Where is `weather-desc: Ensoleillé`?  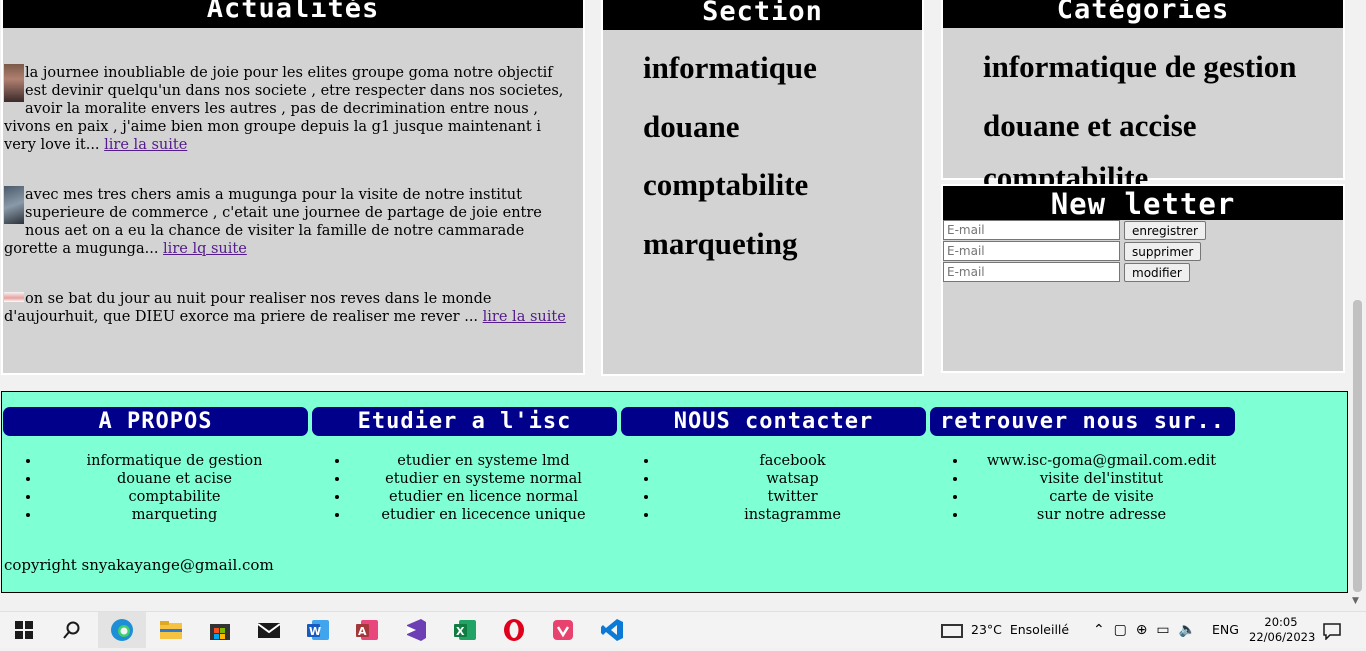 weather-desc: Ensoleillé is located at coordinates (1039, 629).